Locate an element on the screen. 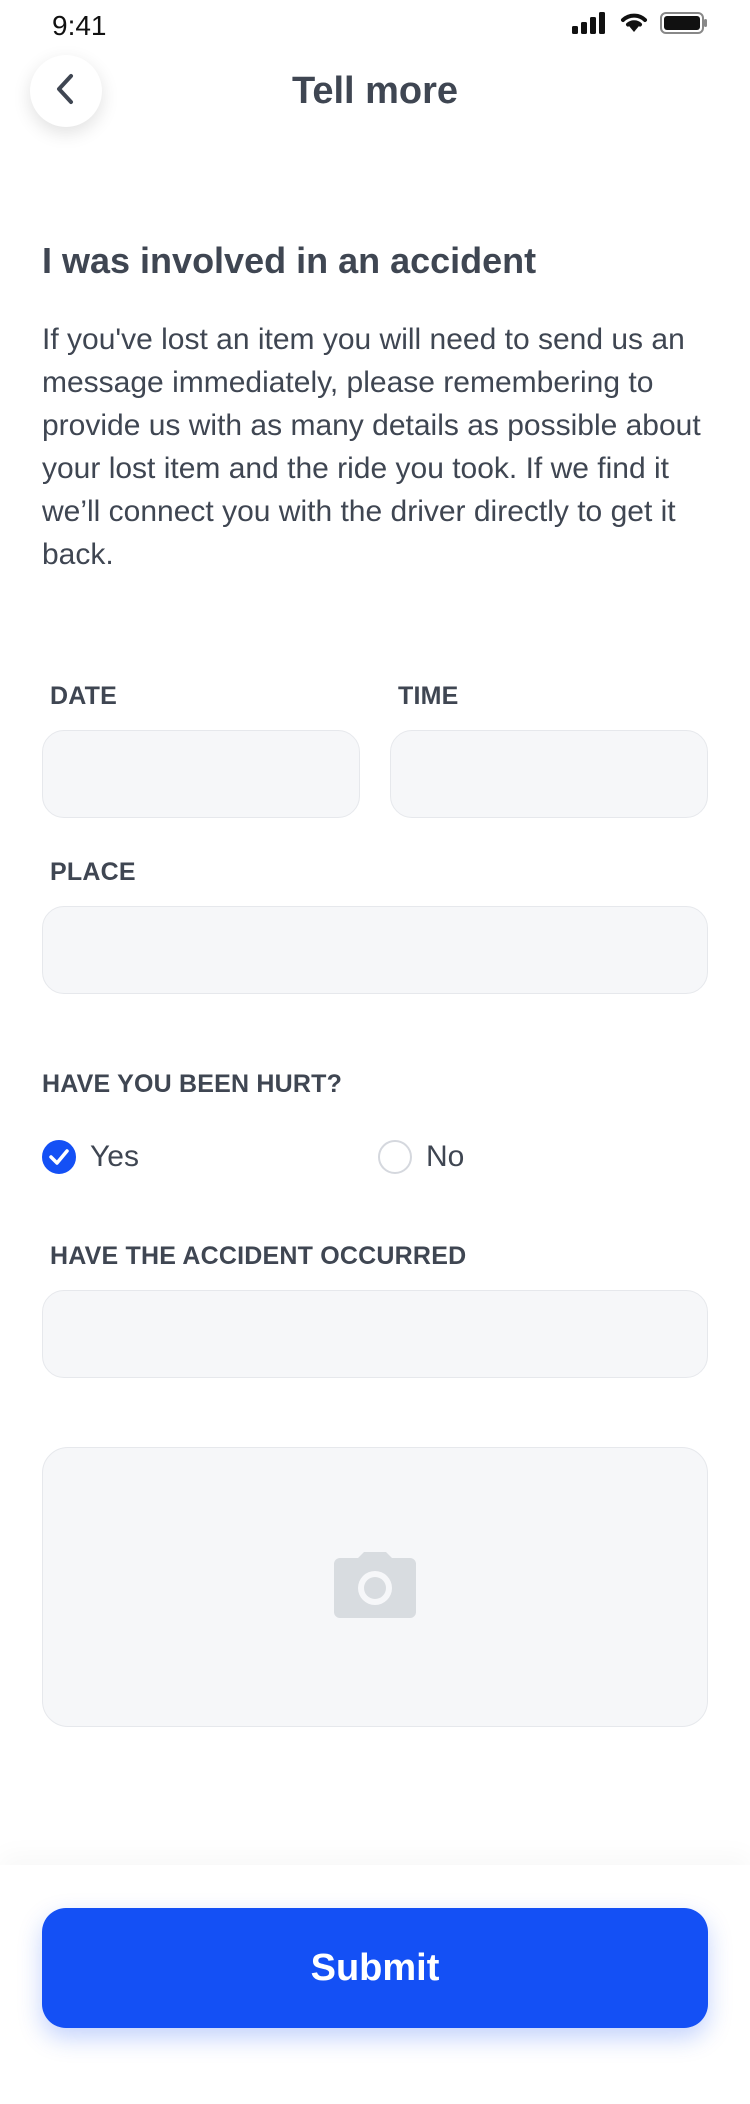  submit-button: Submit is located at coordinates (375, 1968).